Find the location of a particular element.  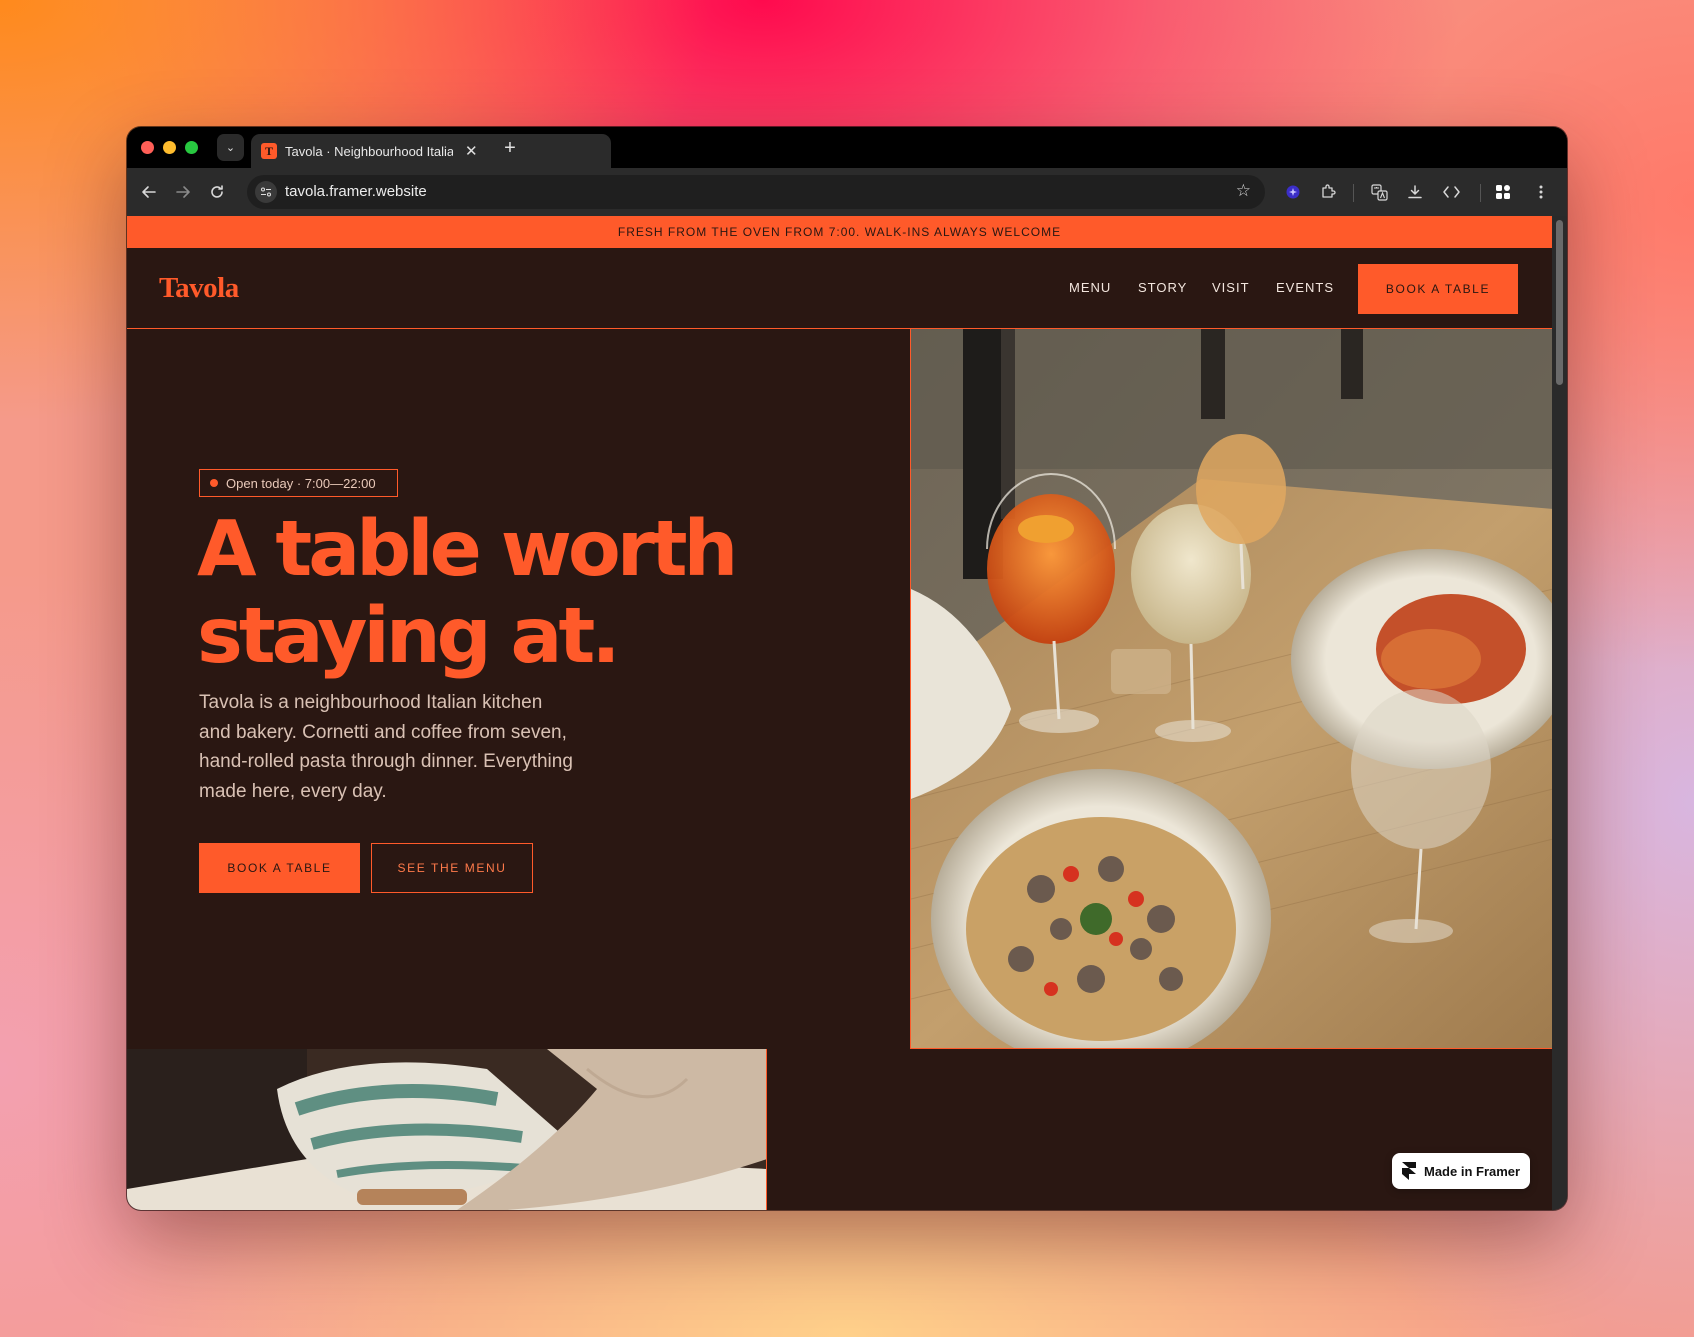

star-icon: ☆ is located at coordinates (1243, 191).